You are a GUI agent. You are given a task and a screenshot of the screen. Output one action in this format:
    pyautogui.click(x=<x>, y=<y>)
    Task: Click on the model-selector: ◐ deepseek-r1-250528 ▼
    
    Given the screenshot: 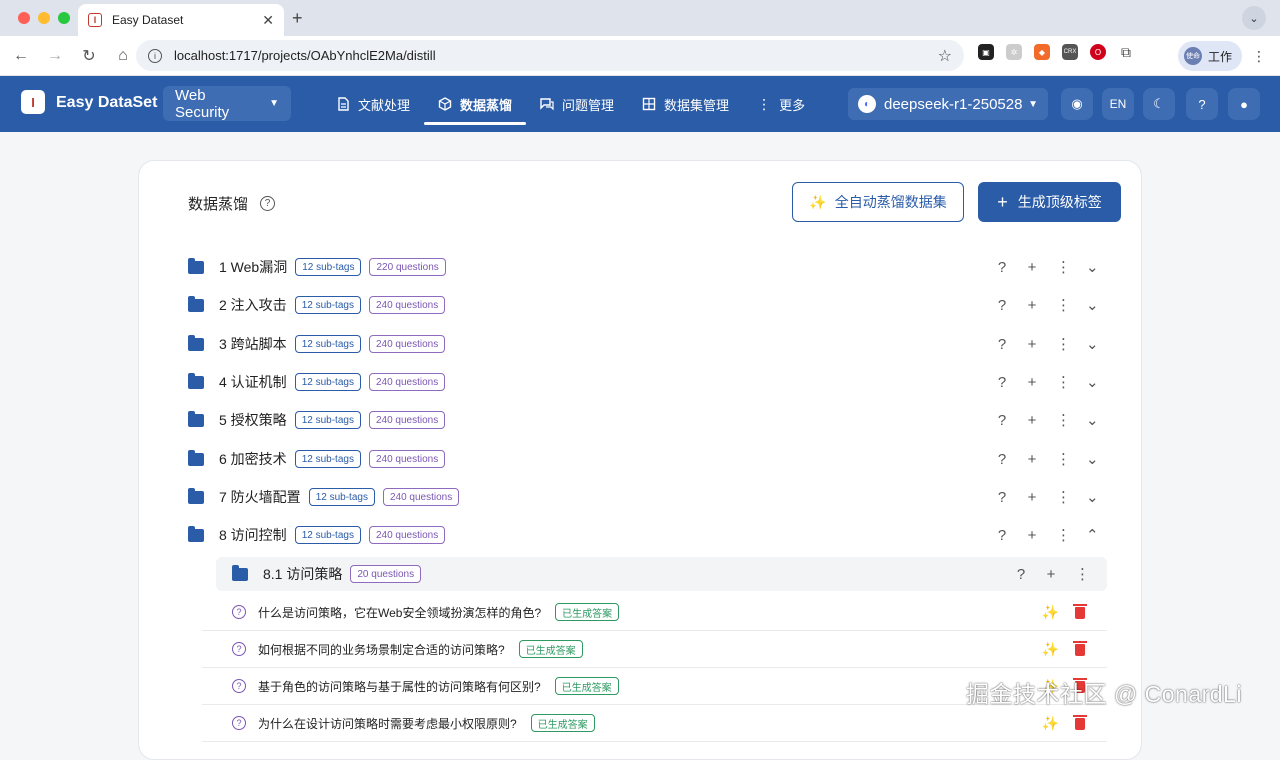 What is the action you would take?
    pyautogui.click(x=948, y=104)
    